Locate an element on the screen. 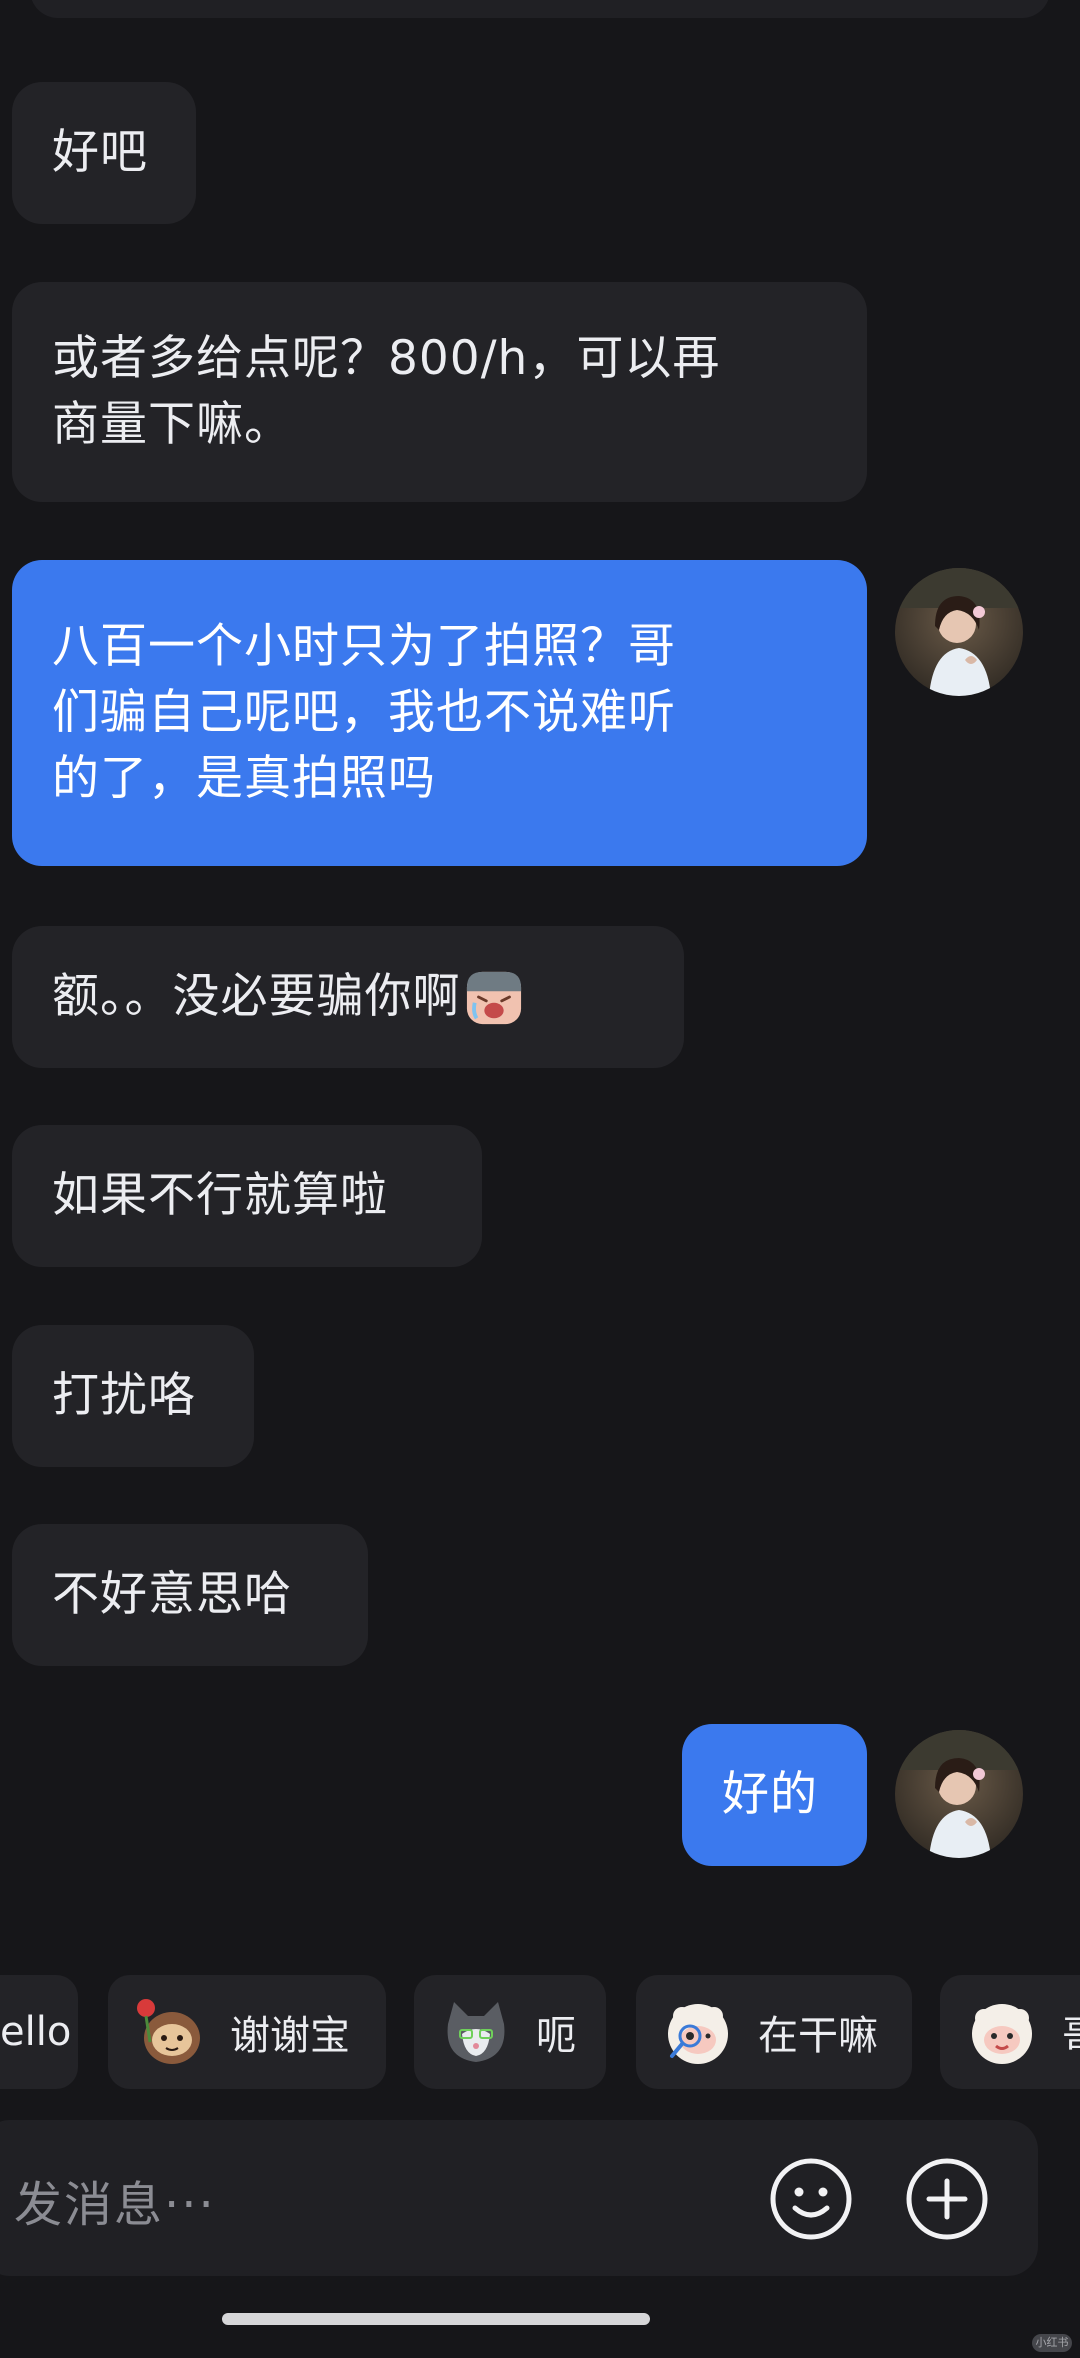 Image resolution: width=1080 pixels, height=2358 pixels. quick-sticker-zaiganma: 在干嘛 is located at coordinates (774, 2032).